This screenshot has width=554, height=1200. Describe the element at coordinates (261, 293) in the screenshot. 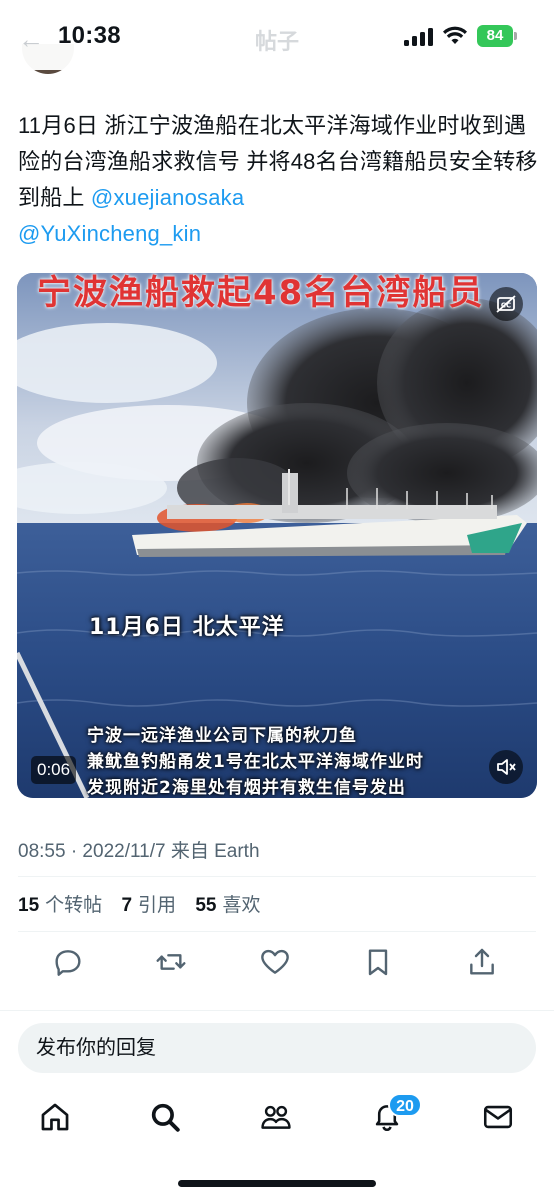

I see `video-banner-text: 宁波渔船救起48名台湾船员` at that location.